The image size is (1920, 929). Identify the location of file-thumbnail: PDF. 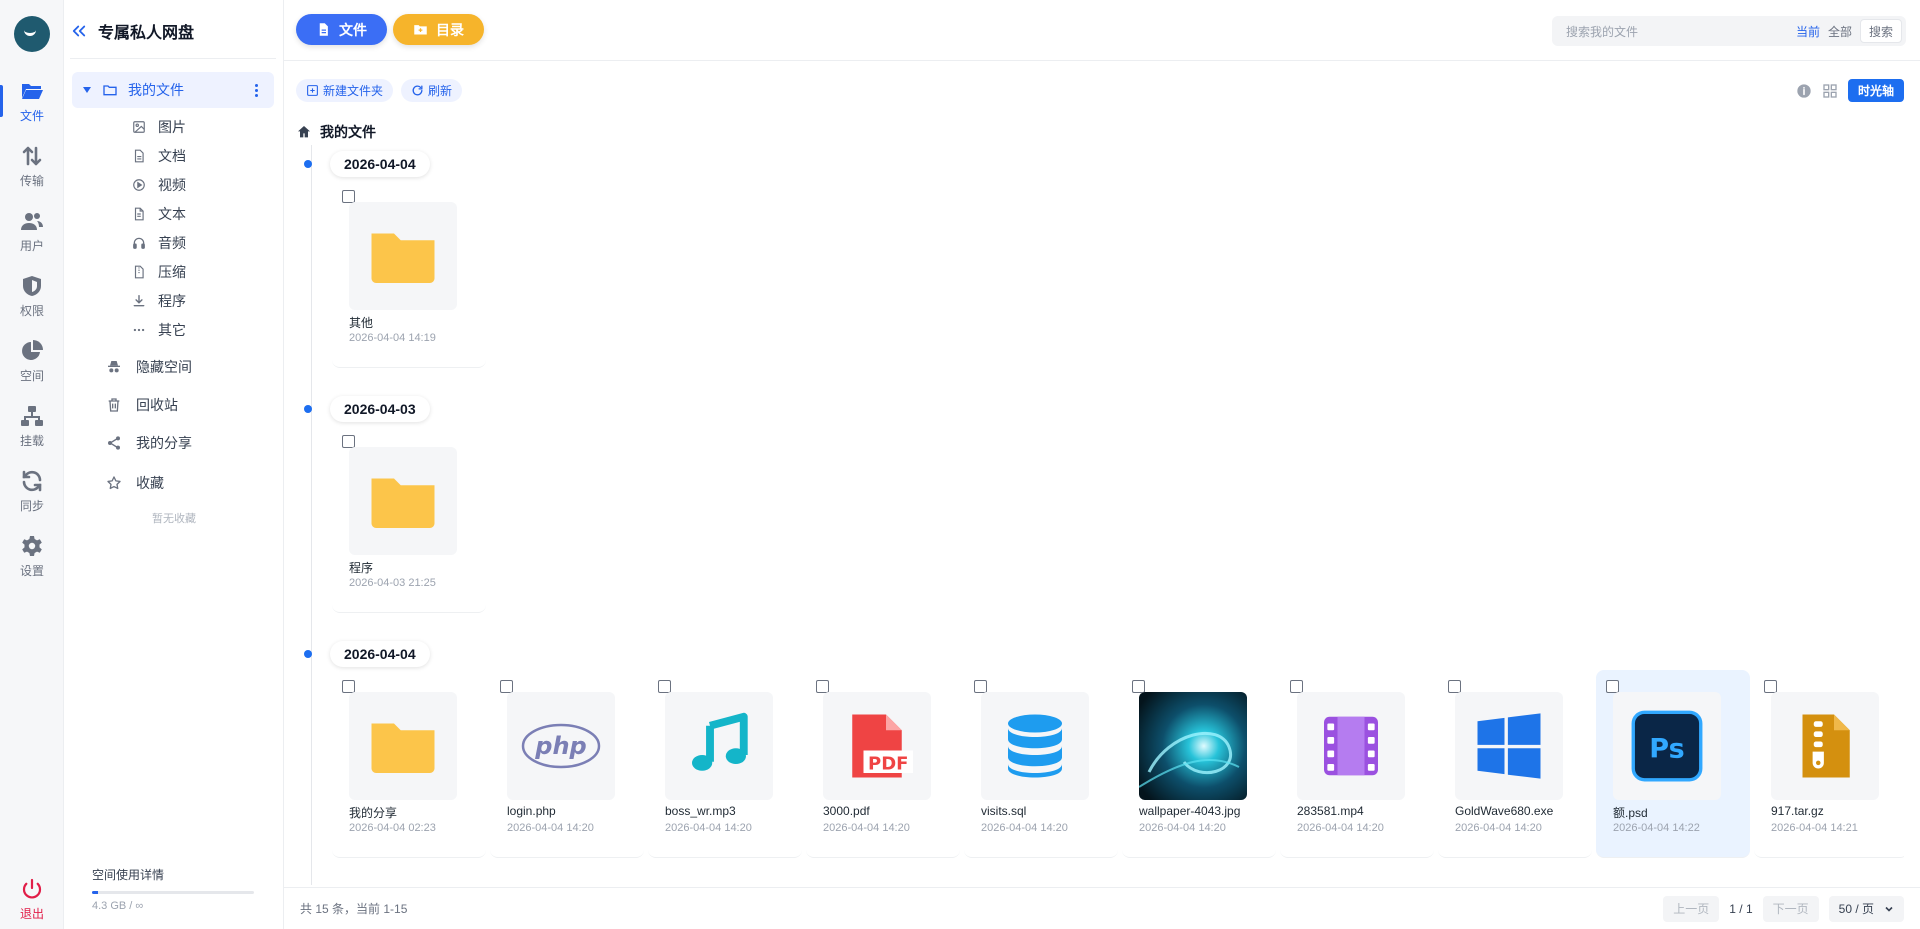
(877, 746).